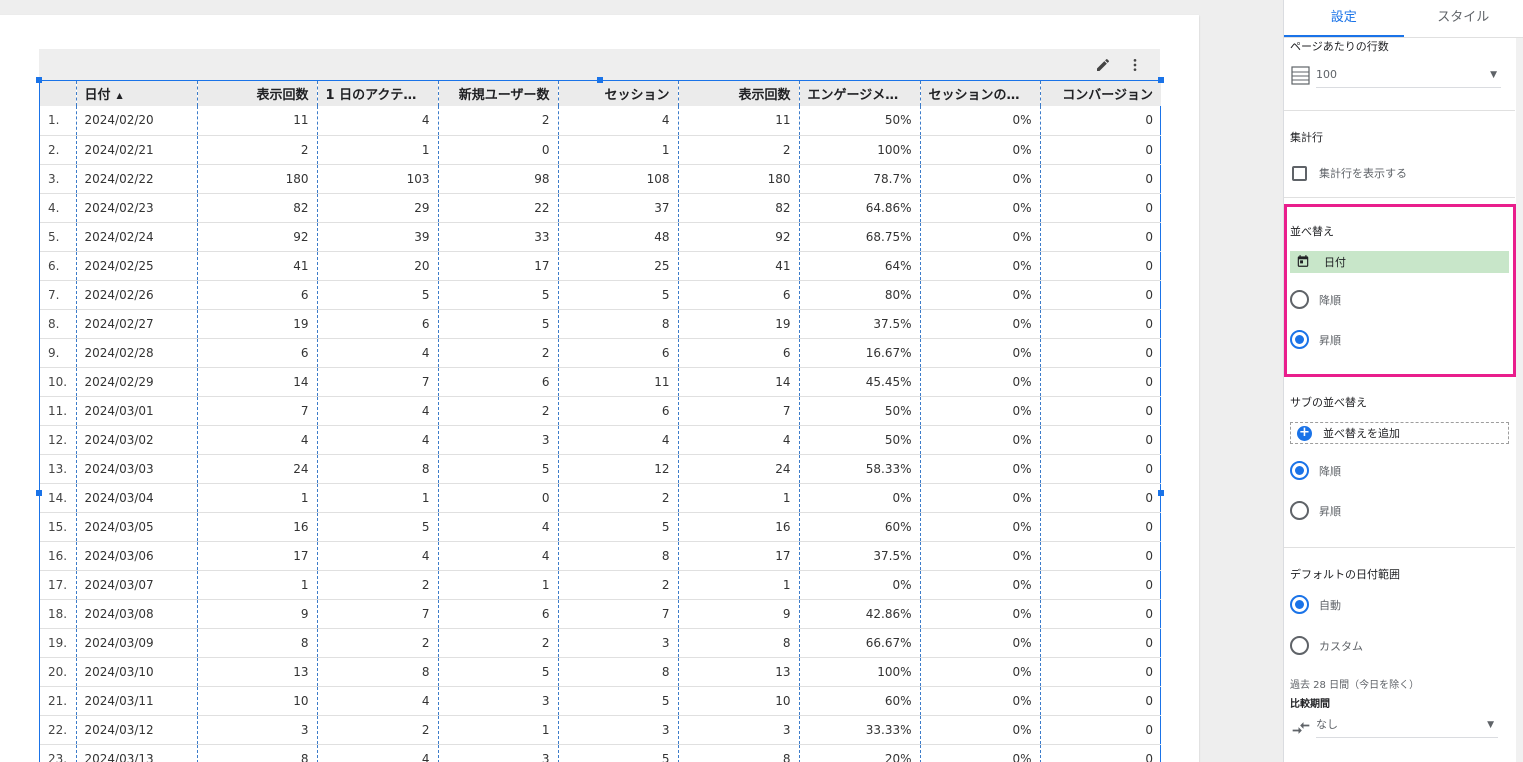 The image size is (1523, 762). I want to click on table-row: 10. 2024/02/29 14 7 6 11 14 45.45% 0% 0, so click(600, 382).